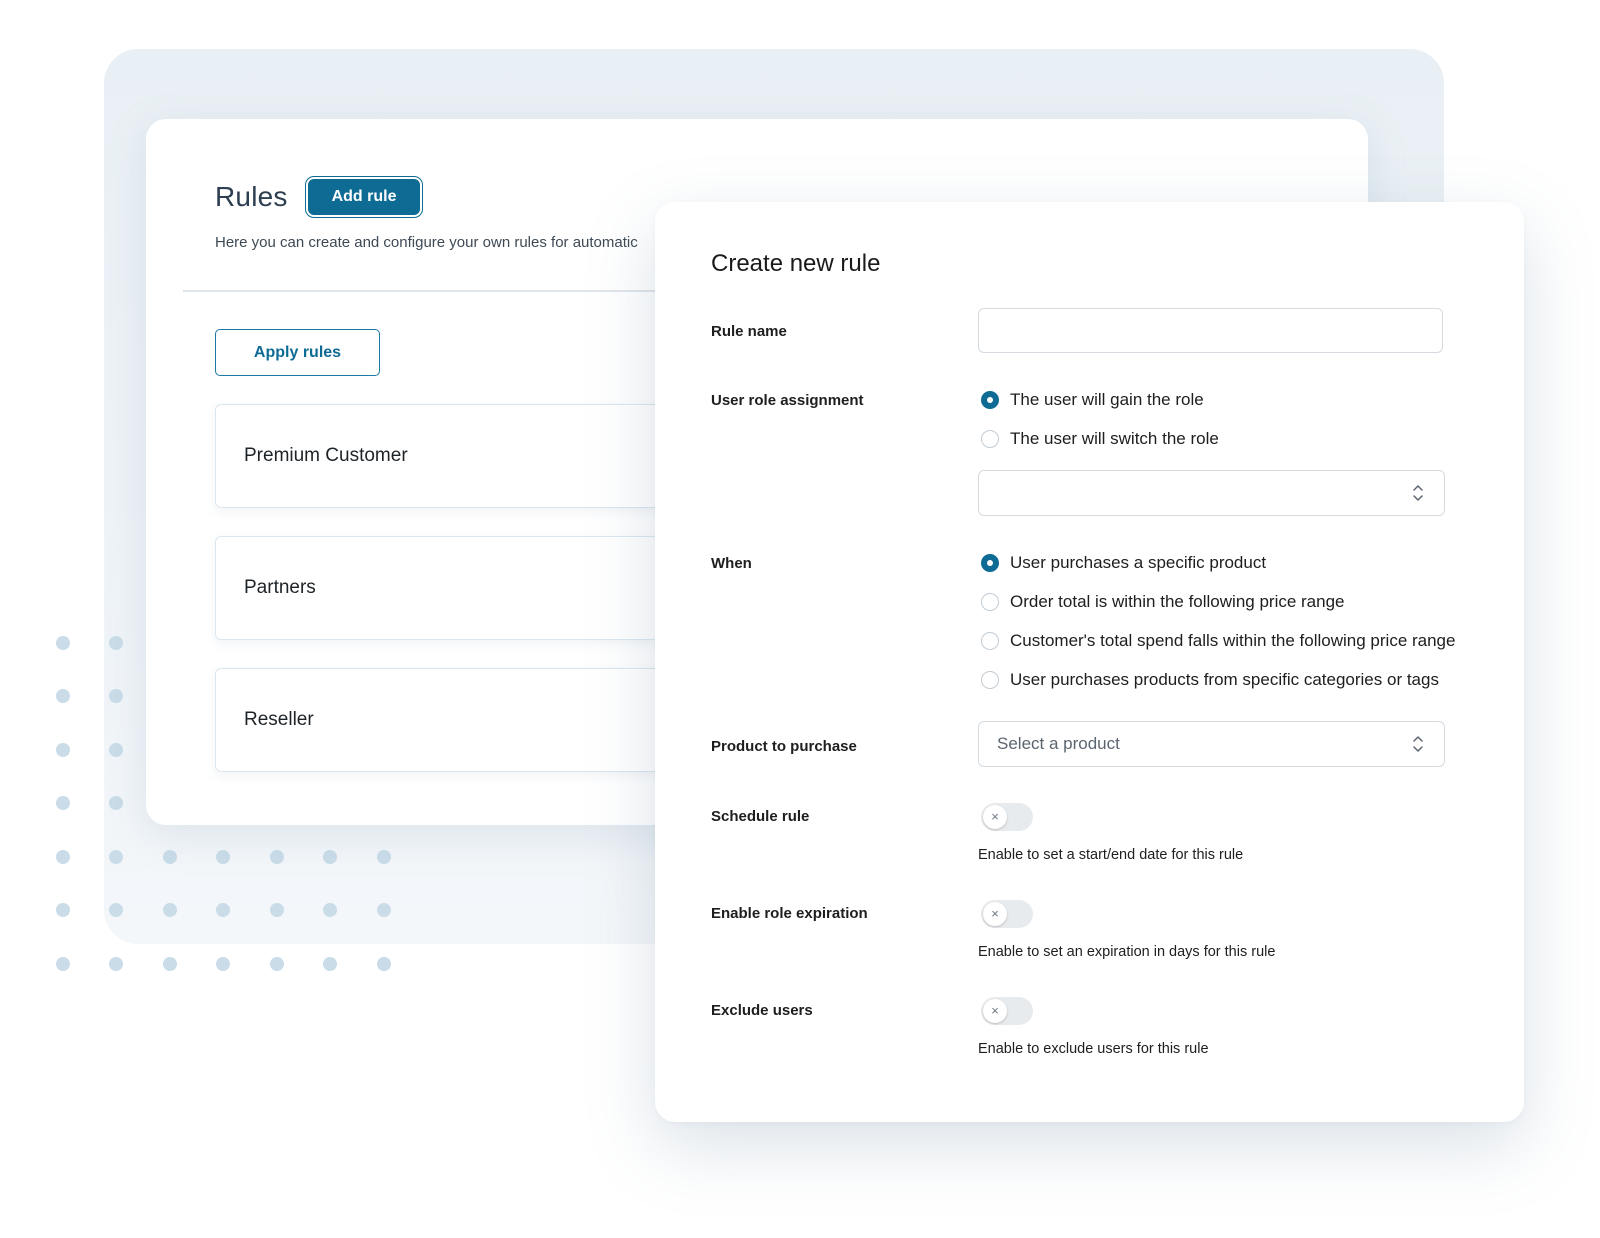  Describe the element at coordinates (1093, 1049) in the screenshot. I see `exclude-users-help: Enable to exclude users for this rule` at that location.